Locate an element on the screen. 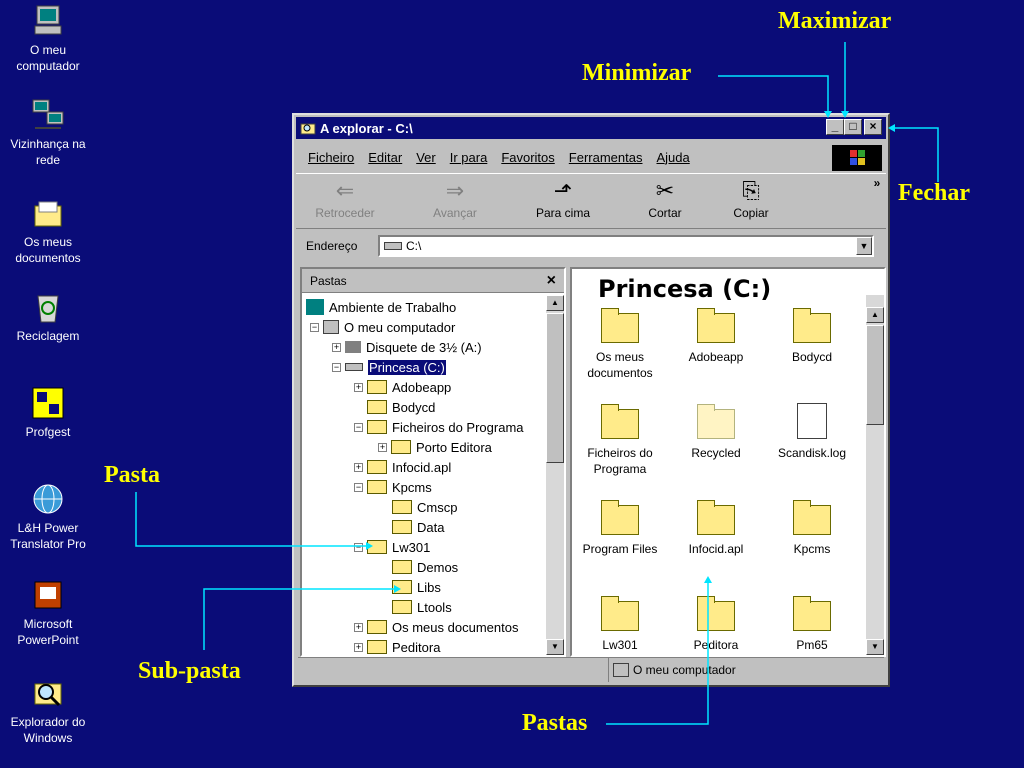 This screenshot has height=768, width=1024. annotation-minimizar: Minimizar is located at coordinates (637, 73).